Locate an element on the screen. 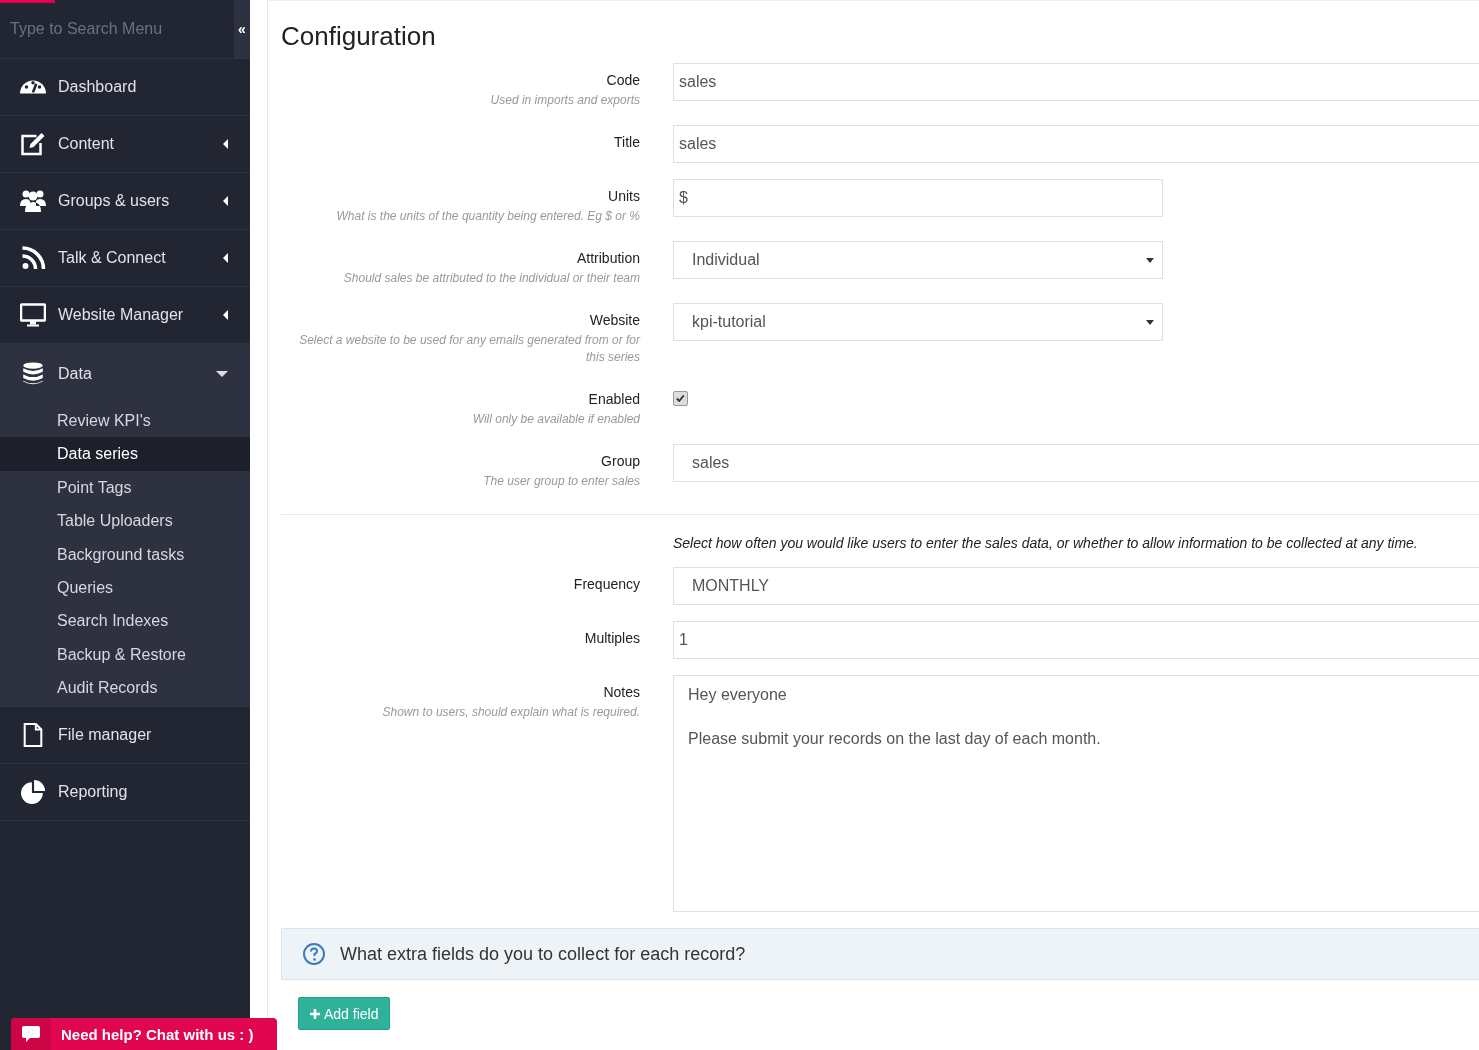 The image size is (1479, 1050). field-hint: What is the units of the quantity being entered. Eg $ or % is located at coordinates (487, 216).